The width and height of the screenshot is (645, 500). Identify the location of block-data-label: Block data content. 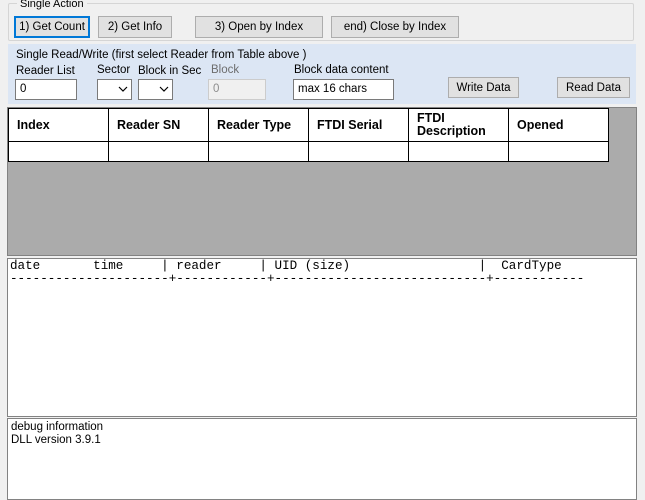
(341, 70).